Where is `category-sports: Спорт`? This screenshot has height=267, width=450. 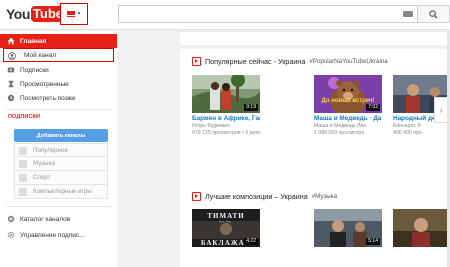
category-sports: Спорт is located at coordinates (61, 178).